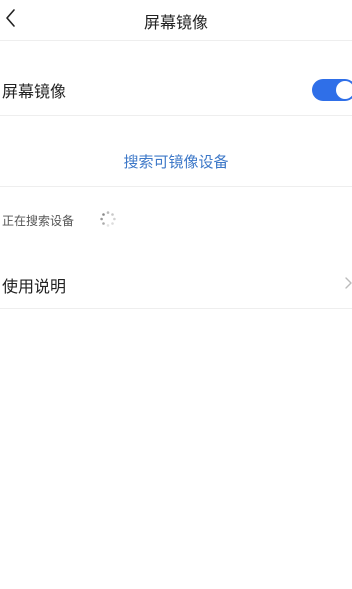  What do you see at coordinates (344, 90) in the screenshot?
I see `toggle-knob` at bounding box center [344, 90].